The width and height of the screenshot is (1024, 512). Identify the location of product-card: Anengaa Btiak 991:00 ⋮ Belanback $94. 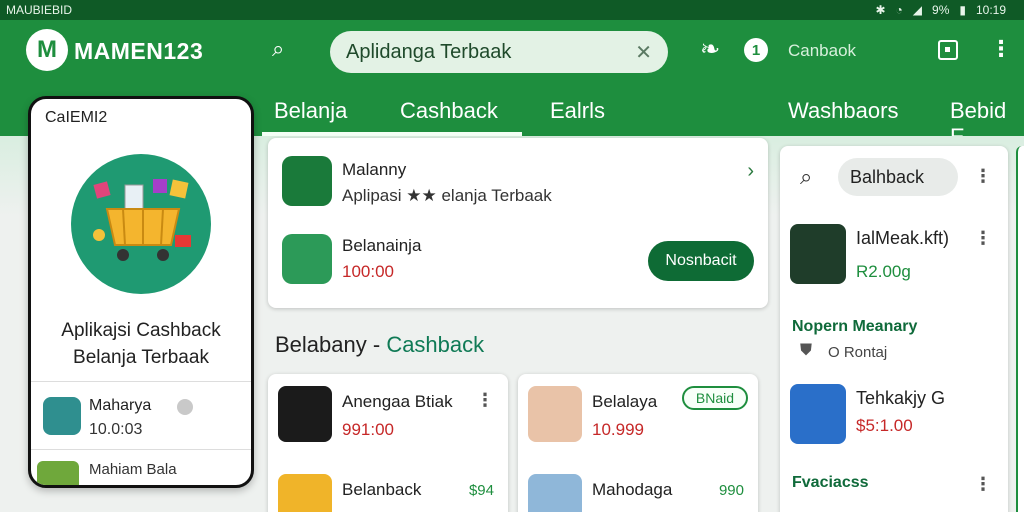
(388, 443).